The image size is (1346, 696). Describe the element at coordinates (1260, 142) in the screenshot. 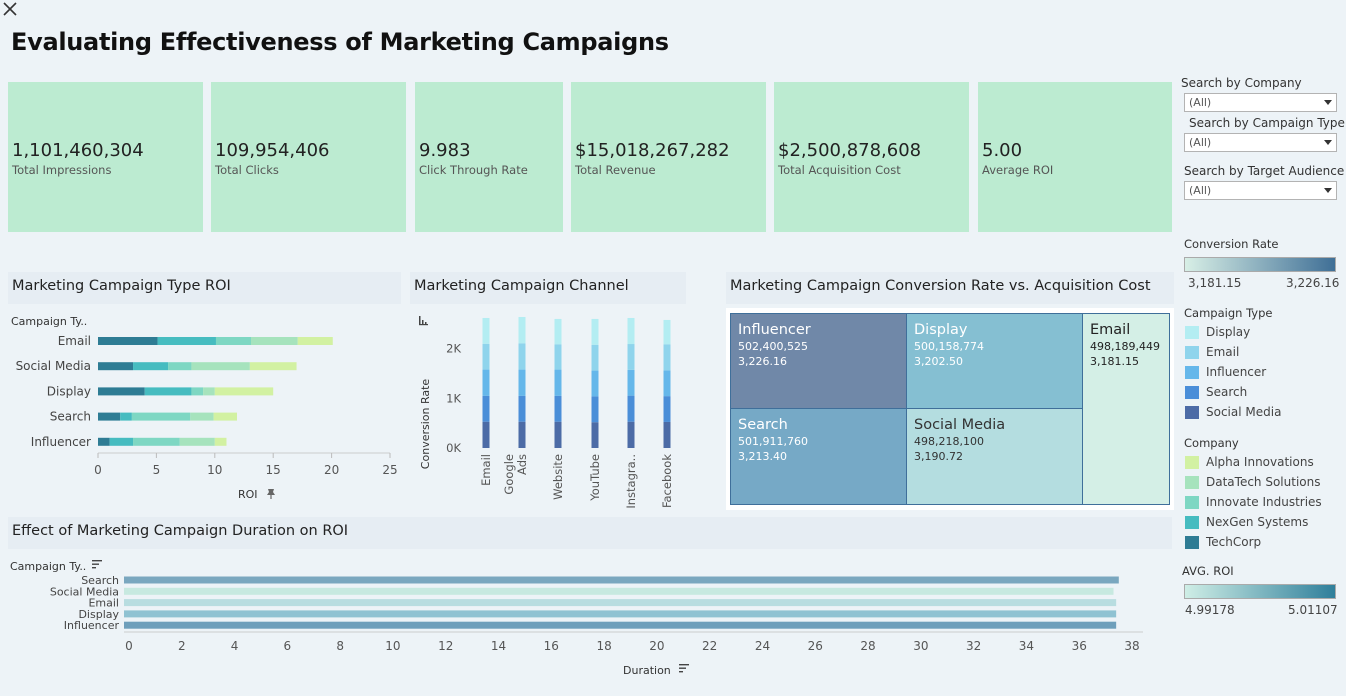

I see `filter-campaign-type-select: (All)` at that location.